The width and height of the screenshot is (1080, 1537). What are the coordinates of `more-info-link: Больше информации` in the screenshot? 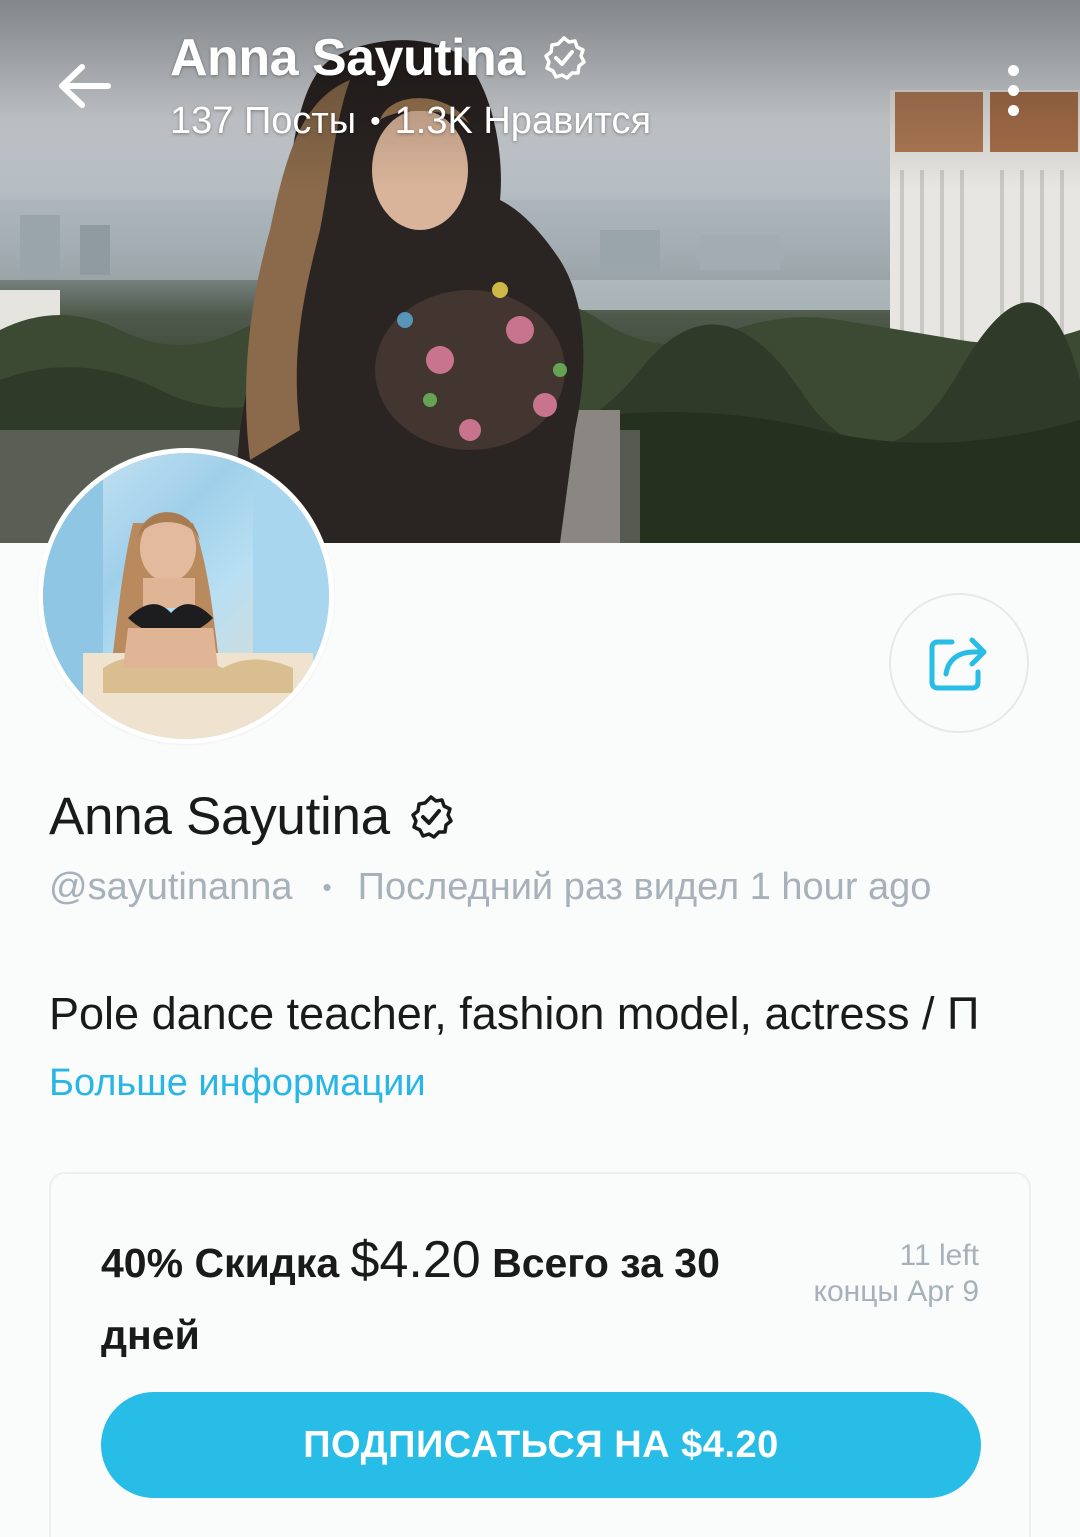 It's located at (237, 1083).